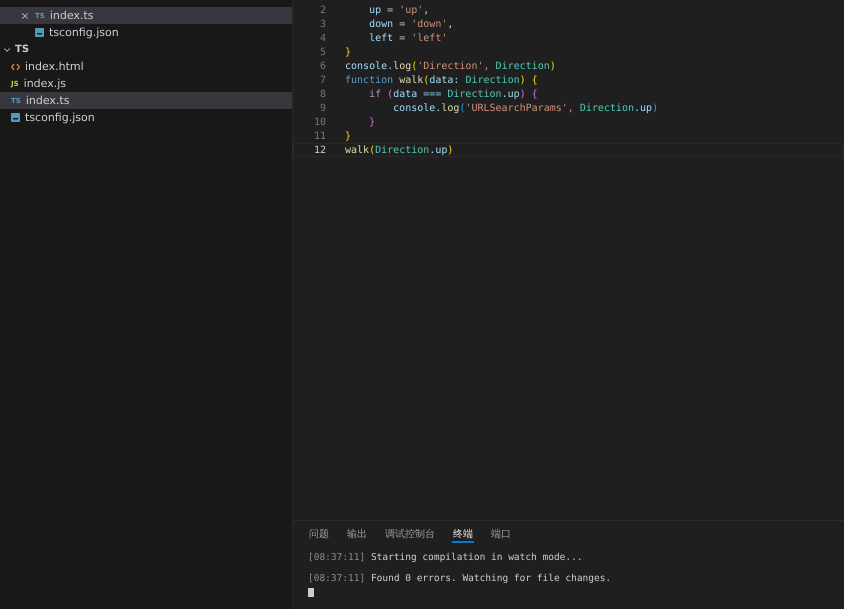  Describe the element at coordinates (146, 32) in the screenshot. I see `open-editor-item: tsconfig.json` at that location.